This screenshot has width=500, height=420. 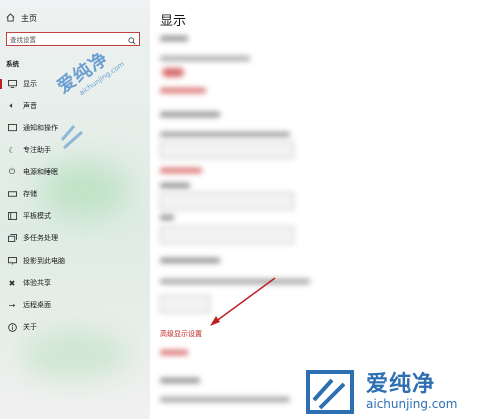 What do you see at coordinates (12, 84) in the screenshot?
I see `monitor-icon` at bounding box center [12, 84].